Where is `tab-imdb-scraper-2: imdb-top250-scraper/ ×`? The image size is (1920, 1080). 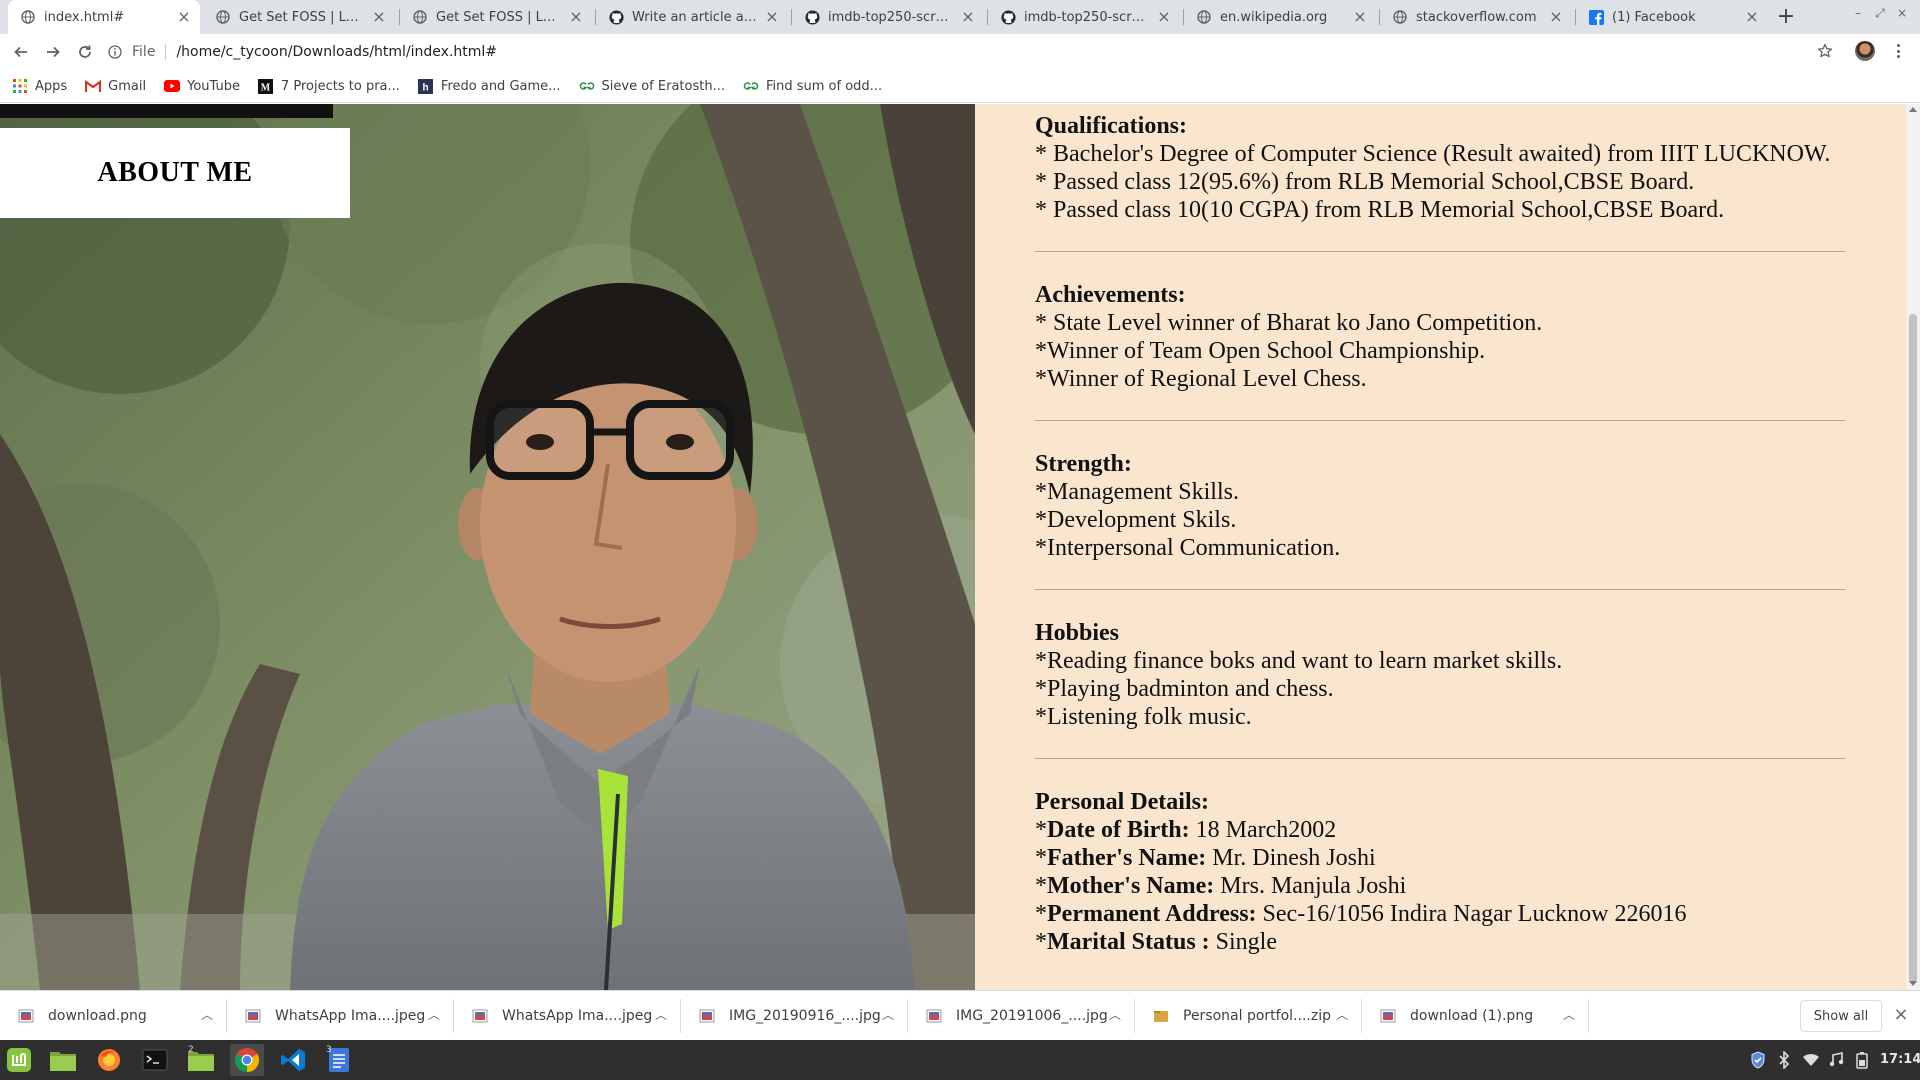 tab-imdb-scraper-2: imdb-top250-scraper/ × is located at coordinates (1084, 17).